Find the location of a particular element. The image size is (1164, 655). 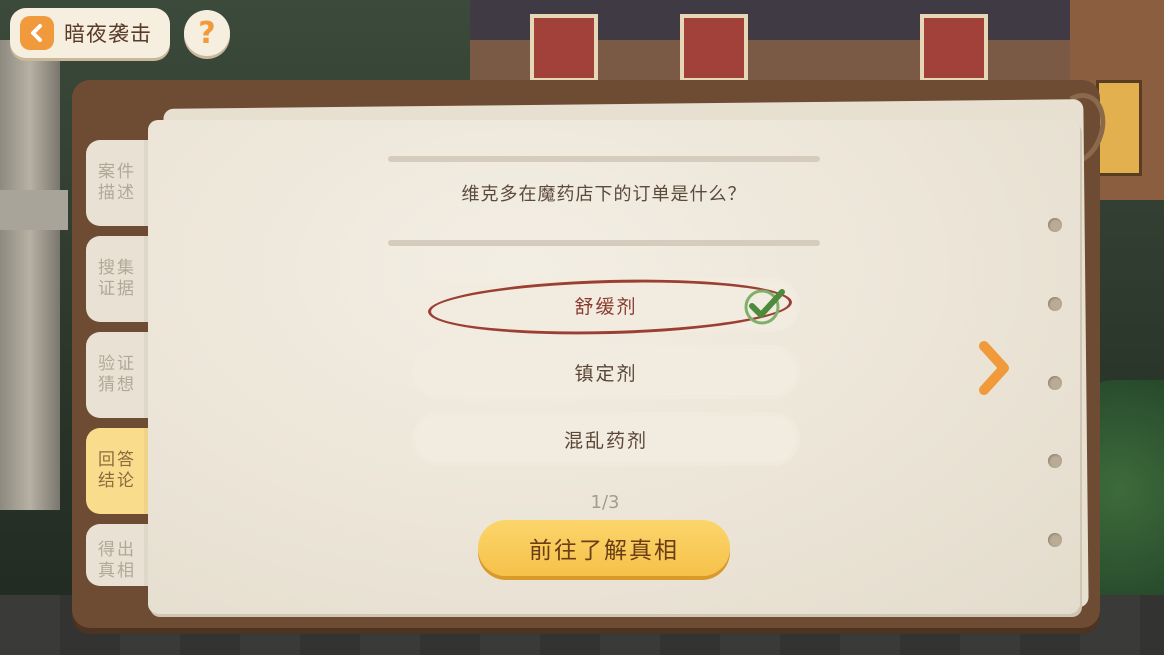

help-button: ? is located at coordinates (207, 33).